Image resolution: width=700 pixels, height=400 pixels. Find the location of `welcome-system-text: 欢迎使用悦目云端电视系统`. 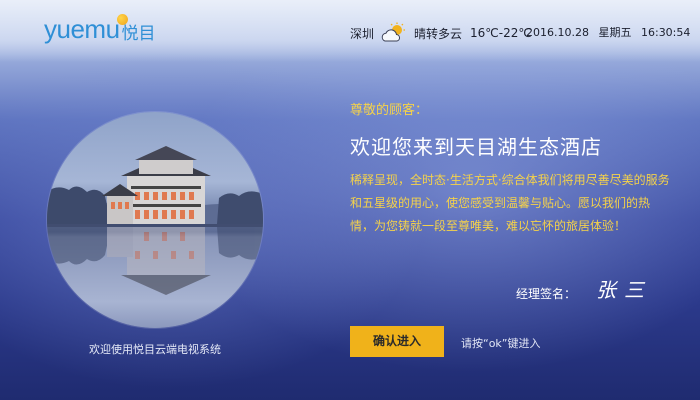

welcome-system-text: 欢迎使用悦目云端电视系统 is located at coordinates (155, 349).